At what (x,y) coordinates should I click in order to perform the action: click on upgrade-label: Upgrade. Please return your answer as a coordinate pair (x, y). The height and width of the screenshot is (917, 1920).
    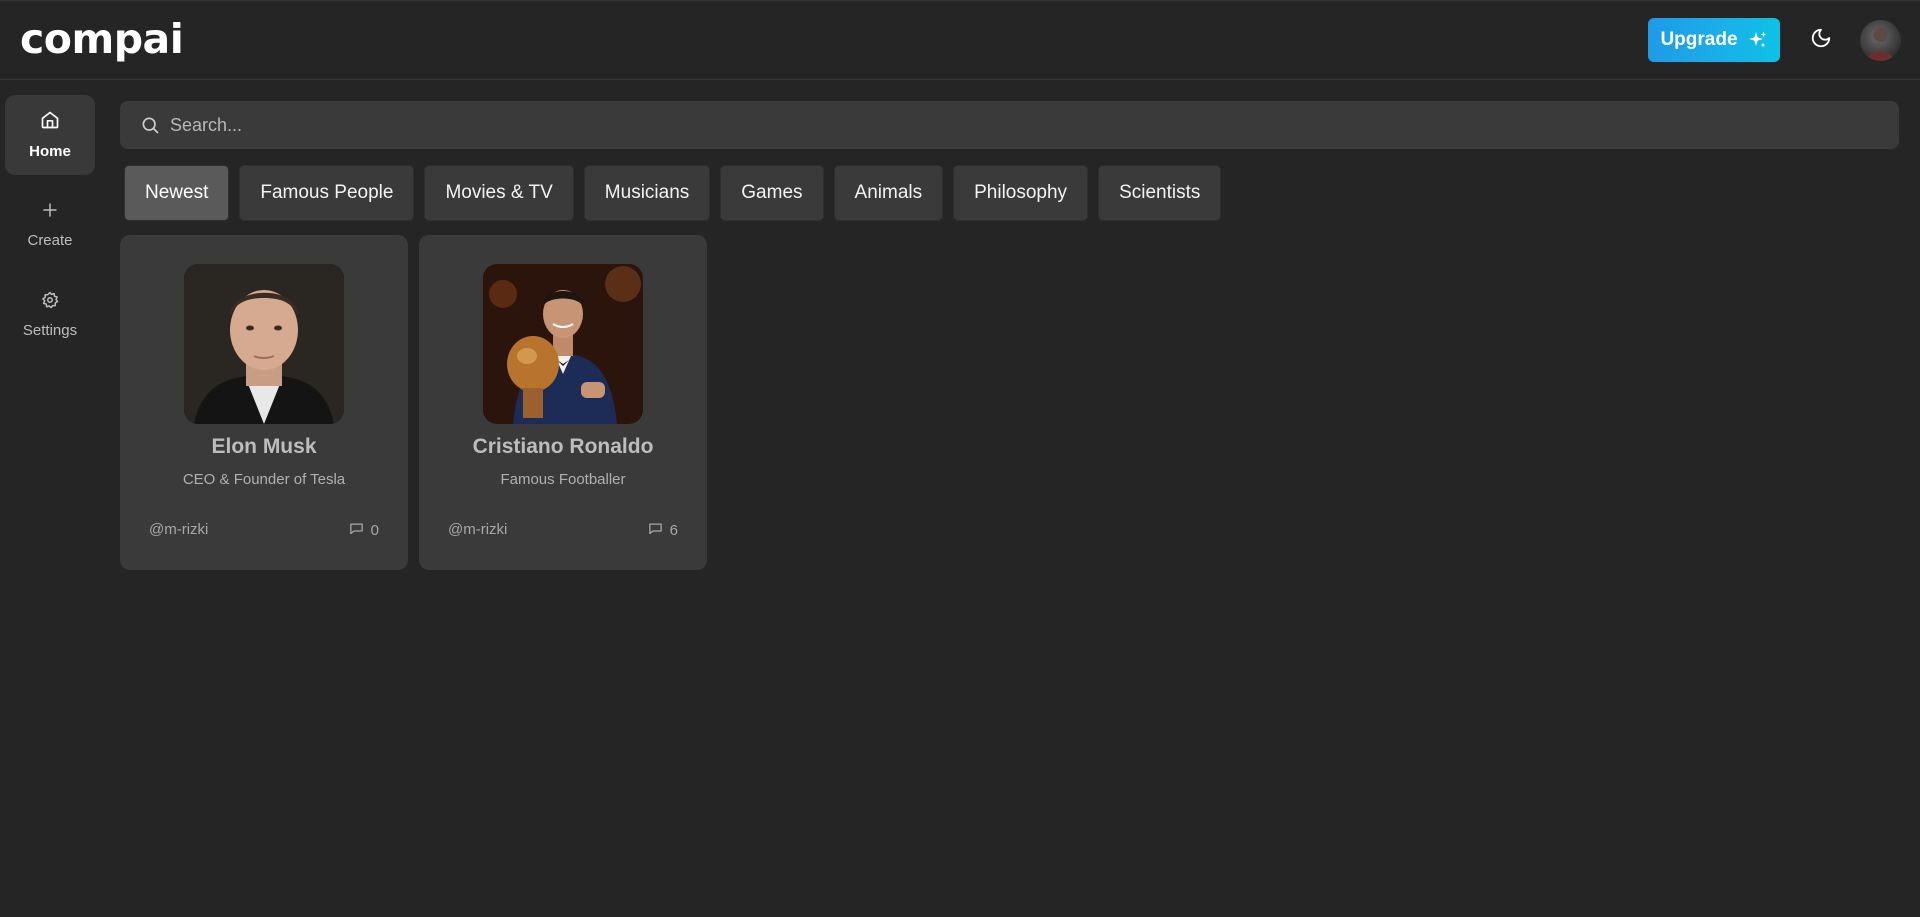
    Looking at the image, I should click on (1699, 39).